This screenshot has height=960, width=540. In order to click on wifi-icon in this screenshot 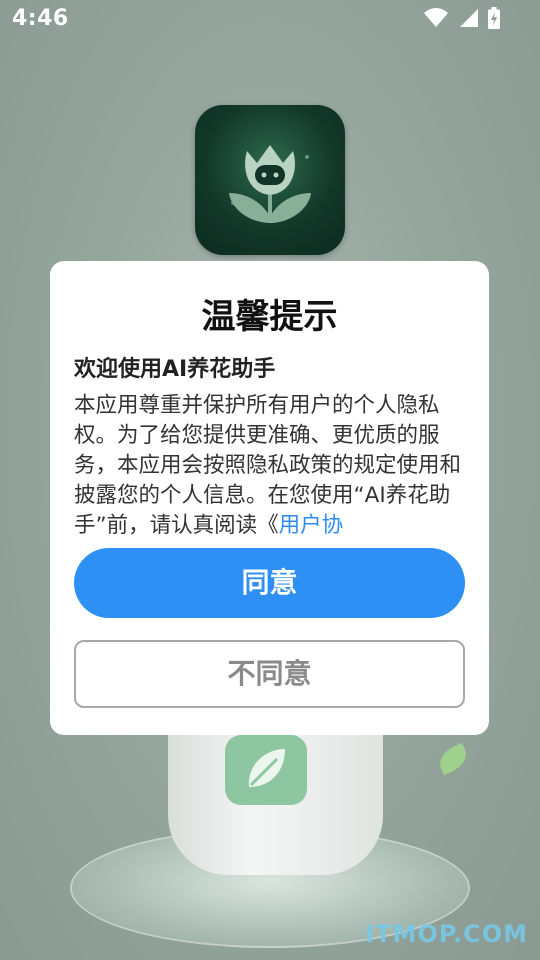, I will do `click(436, 17)`.